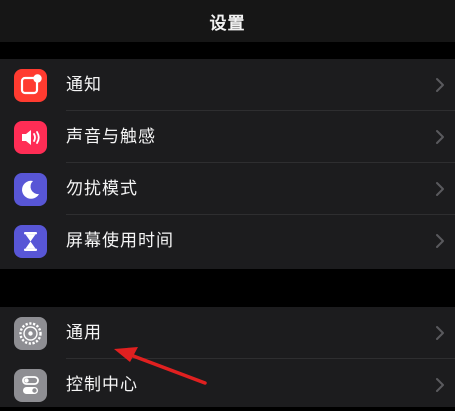 This screenshot has height=411, width=455. I want to click on settings-row-sounds: 声音与触感, so click(227, 137).